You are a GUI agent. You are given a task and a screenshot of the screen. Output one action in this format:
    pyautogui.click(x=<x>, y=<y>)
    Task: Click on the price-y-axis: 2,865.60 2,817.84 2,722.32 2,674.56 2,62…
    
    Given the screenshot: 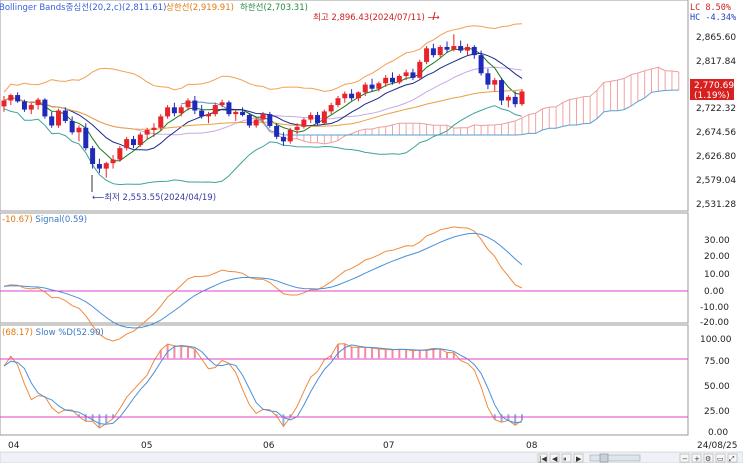 What is the action you would take?
    pyautogui.click(x=716, y=121)
    